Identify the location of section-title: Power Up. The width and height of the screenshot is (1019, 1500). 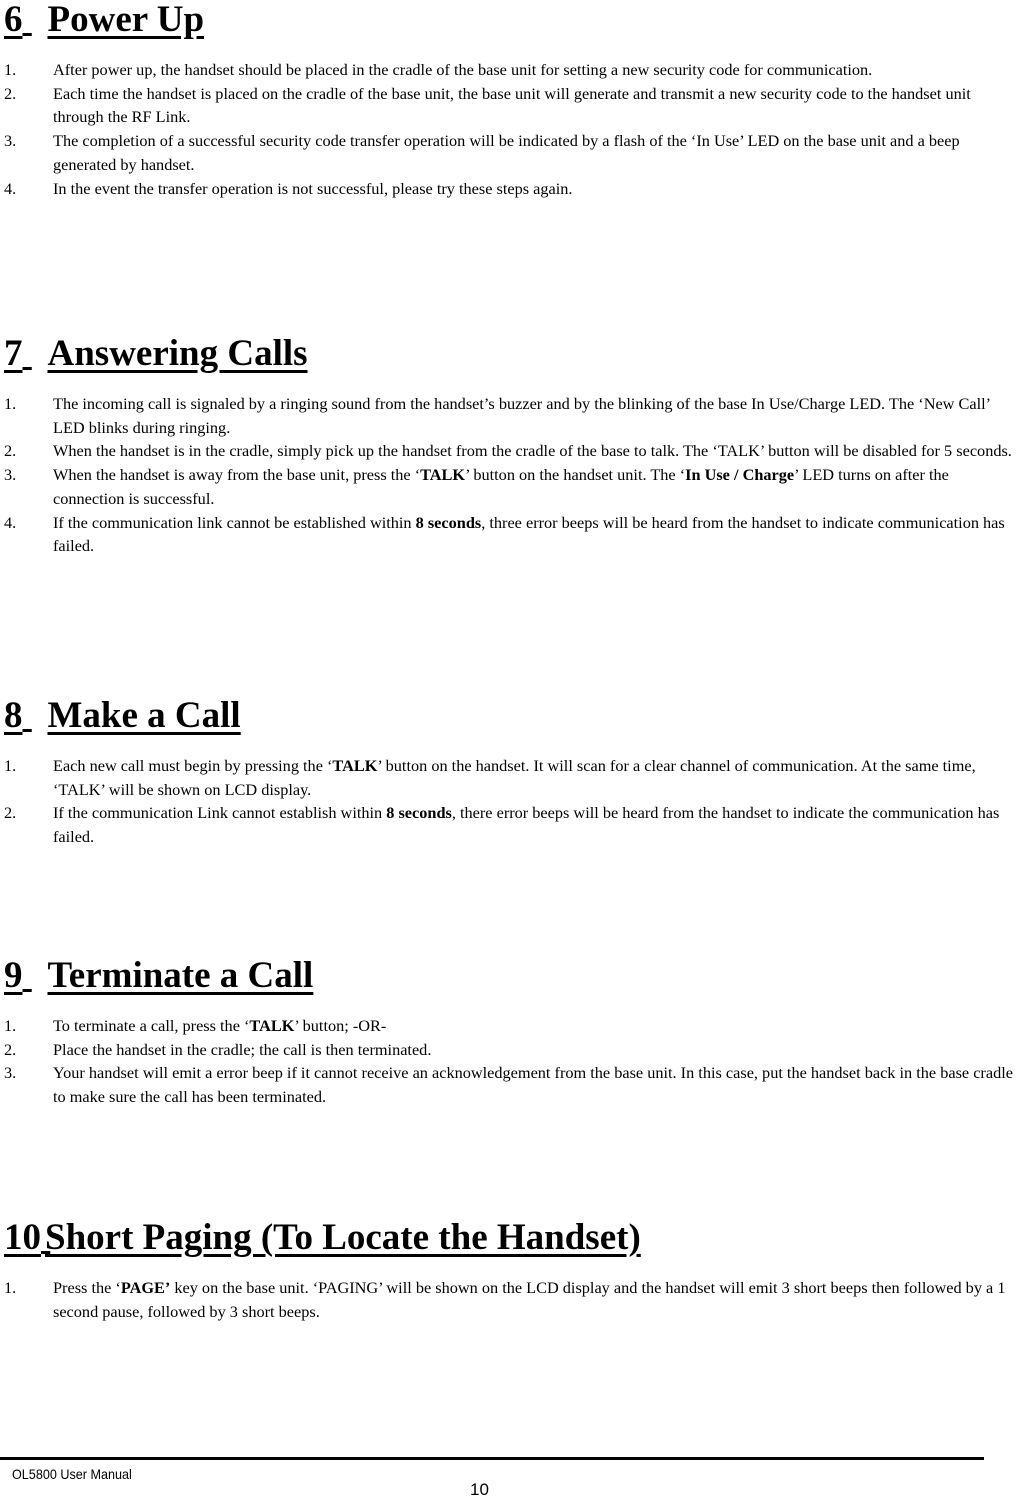
(126, 20).